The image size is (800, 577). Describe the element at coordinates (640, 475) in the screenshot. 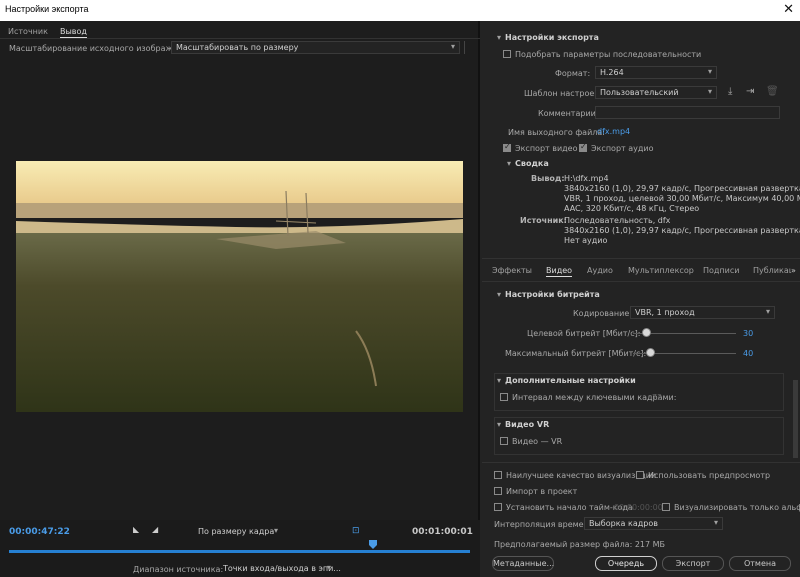

I see `use-preview-checkbox` at that location.